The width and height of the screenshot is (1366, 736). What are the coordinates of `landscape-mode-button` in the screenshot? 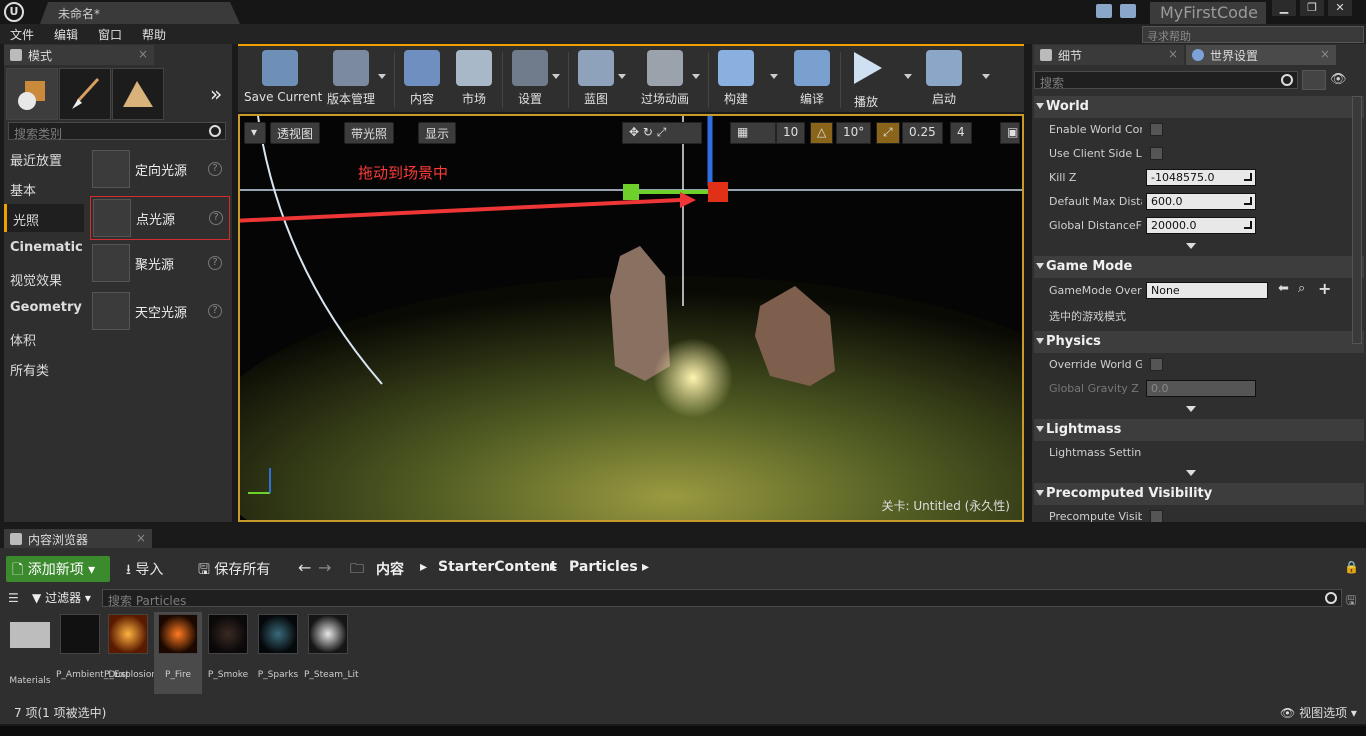 It's located at (138, 94).